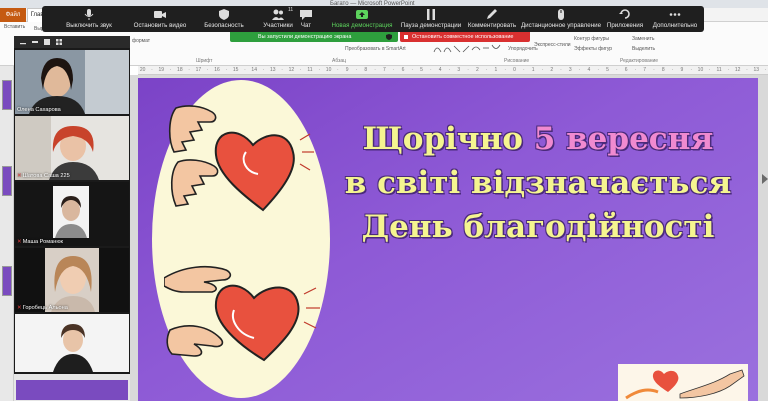  I want to click on video-camera-icon, so click(160, 14).